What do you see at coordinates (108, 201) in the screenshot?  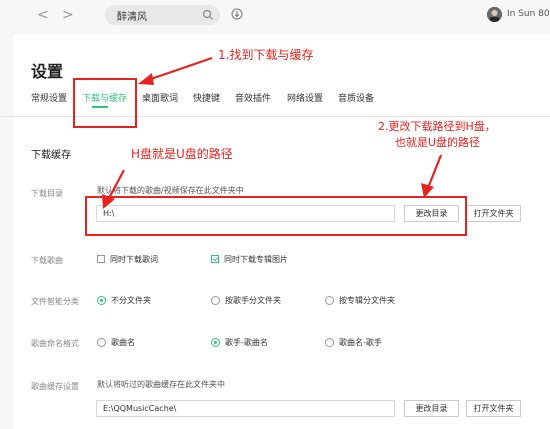 I see `arrow-to-hdisk-head-icon` at bounding box center [108, 201].